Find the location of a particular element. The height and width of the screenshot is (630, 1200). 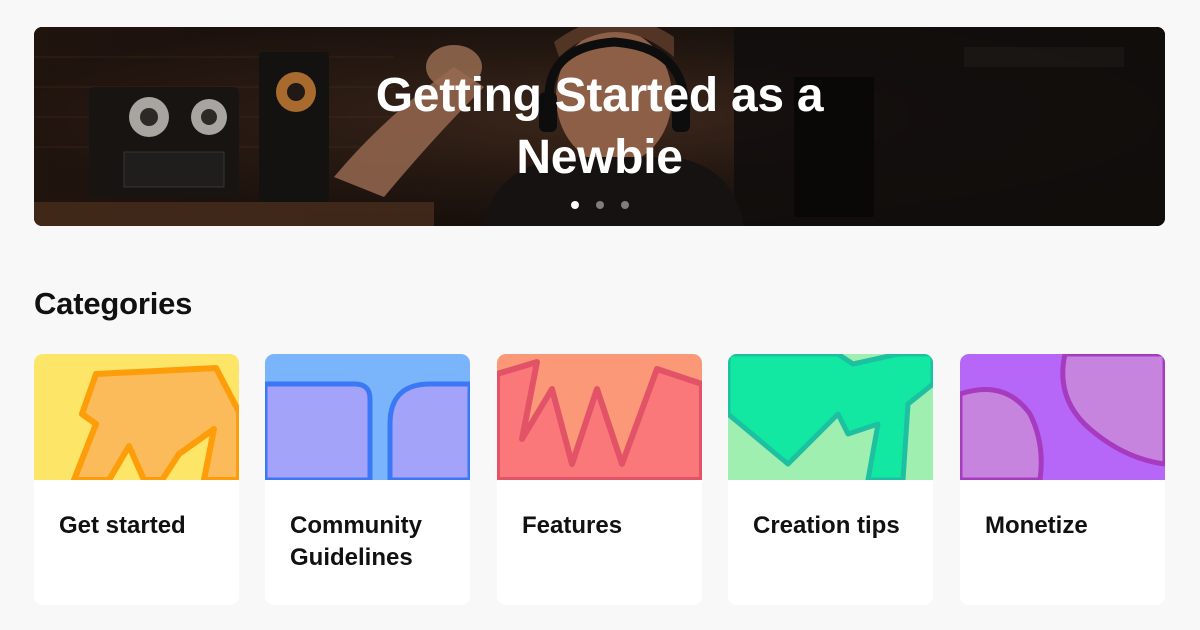

category-card-creation-tips: Creation tips is located at coordinates (830, 479).